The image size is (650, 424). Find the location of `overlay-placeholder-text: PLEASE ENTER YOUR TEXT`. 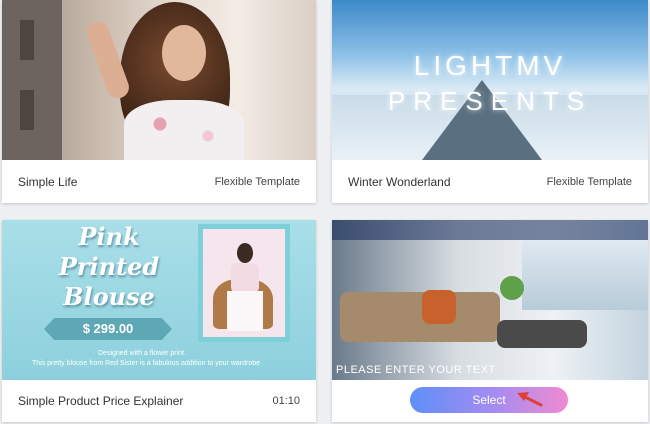

overlay-placeholder-text: PLEASE ENTER YOUR TEXT is located at coordinates (416, 370).